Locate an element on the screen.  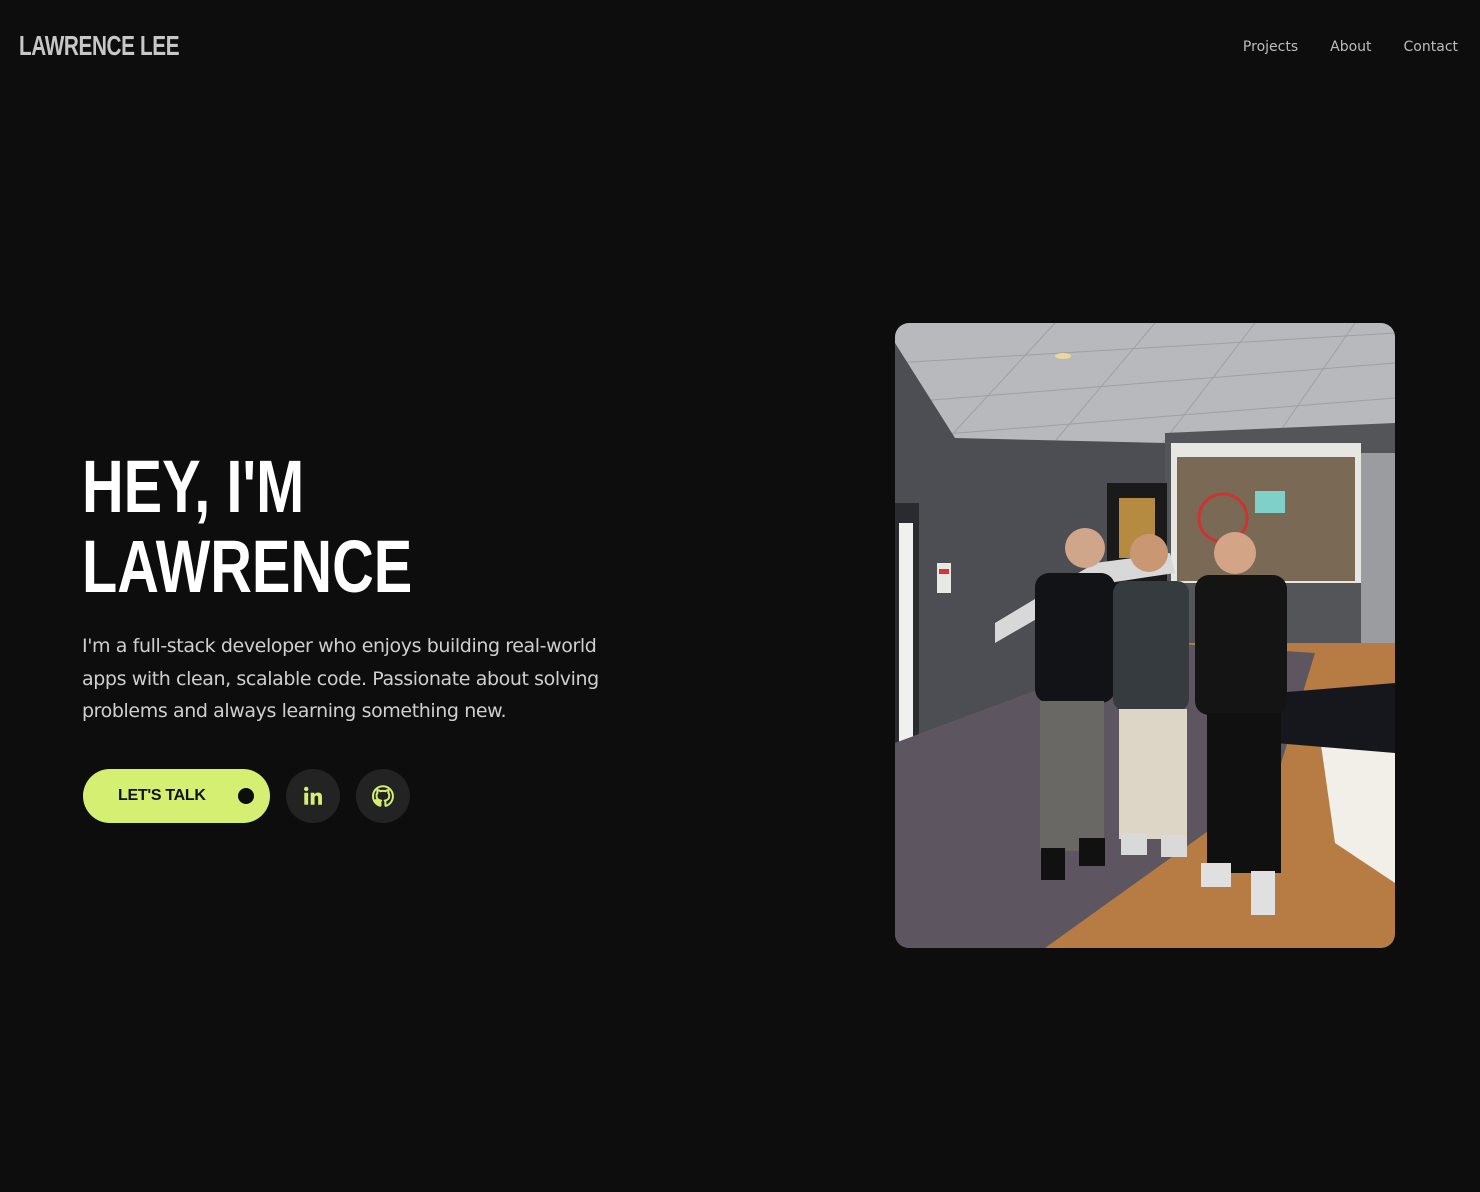
linkedin-icon is located at coordinates (313, 796).